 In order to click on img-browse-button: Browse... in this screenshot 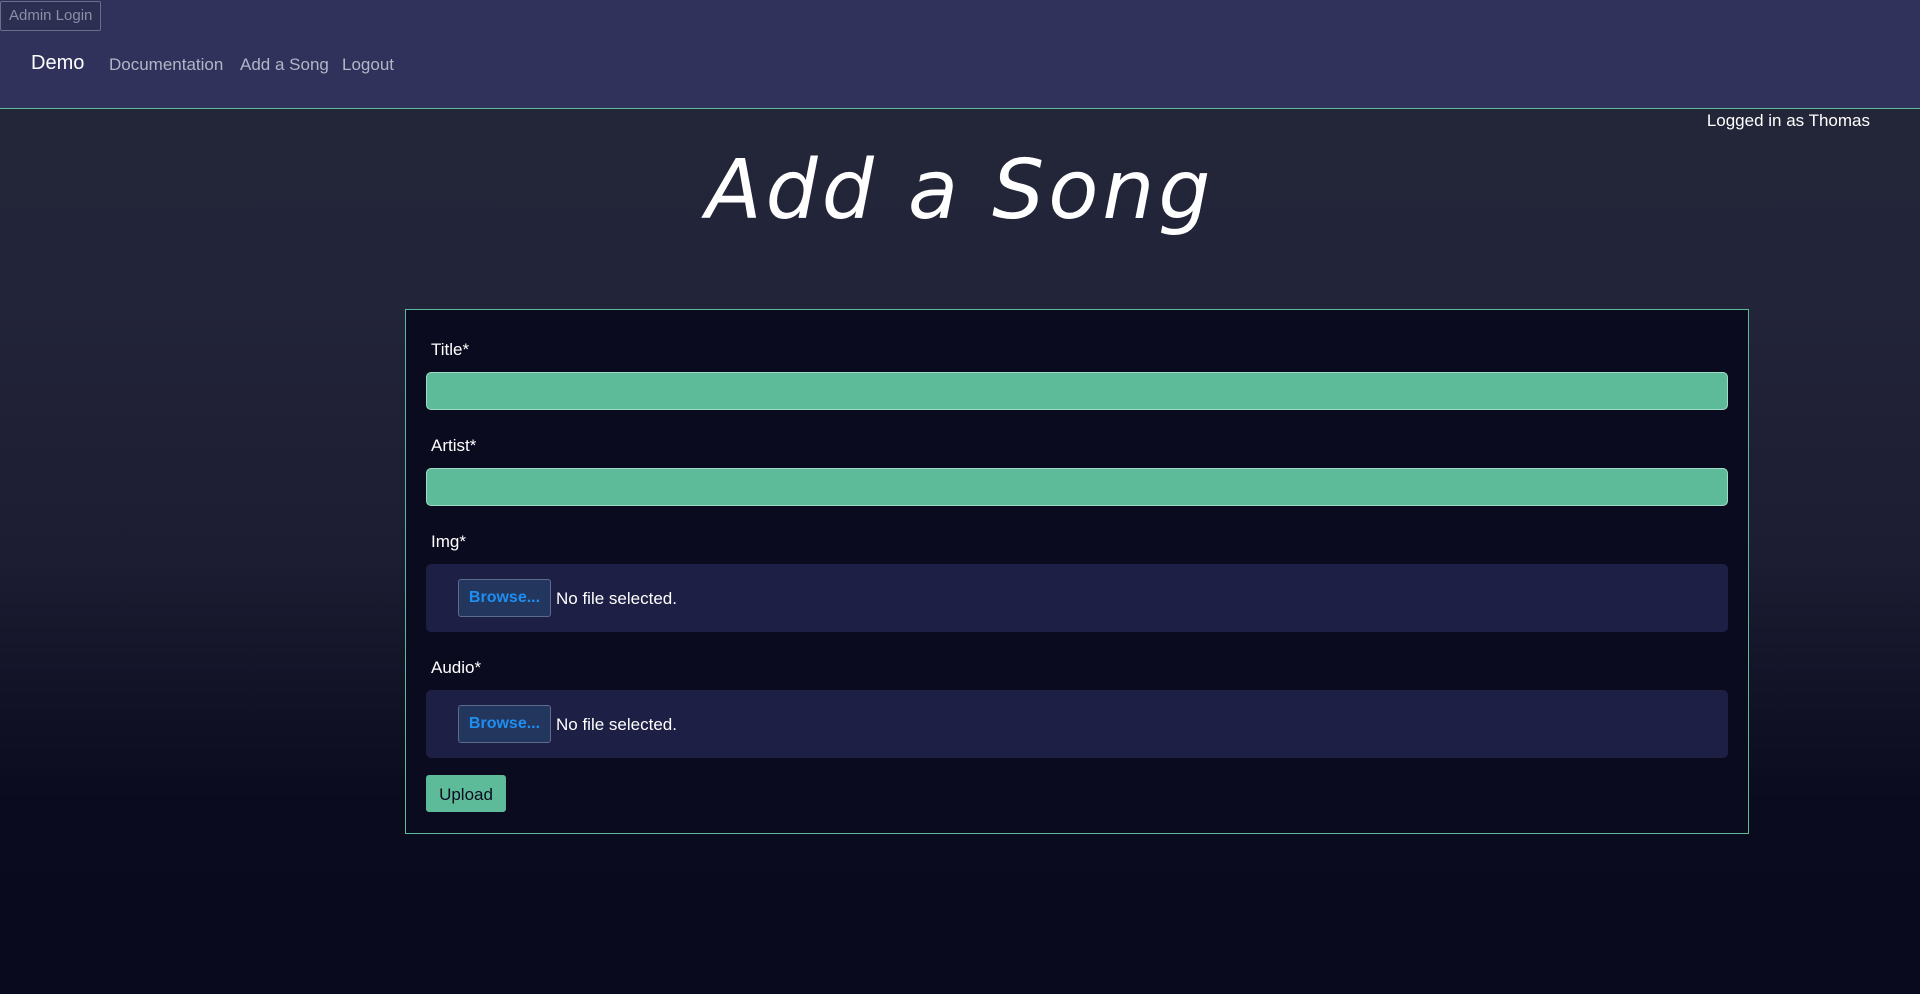, I will do `click(504, 598)`.